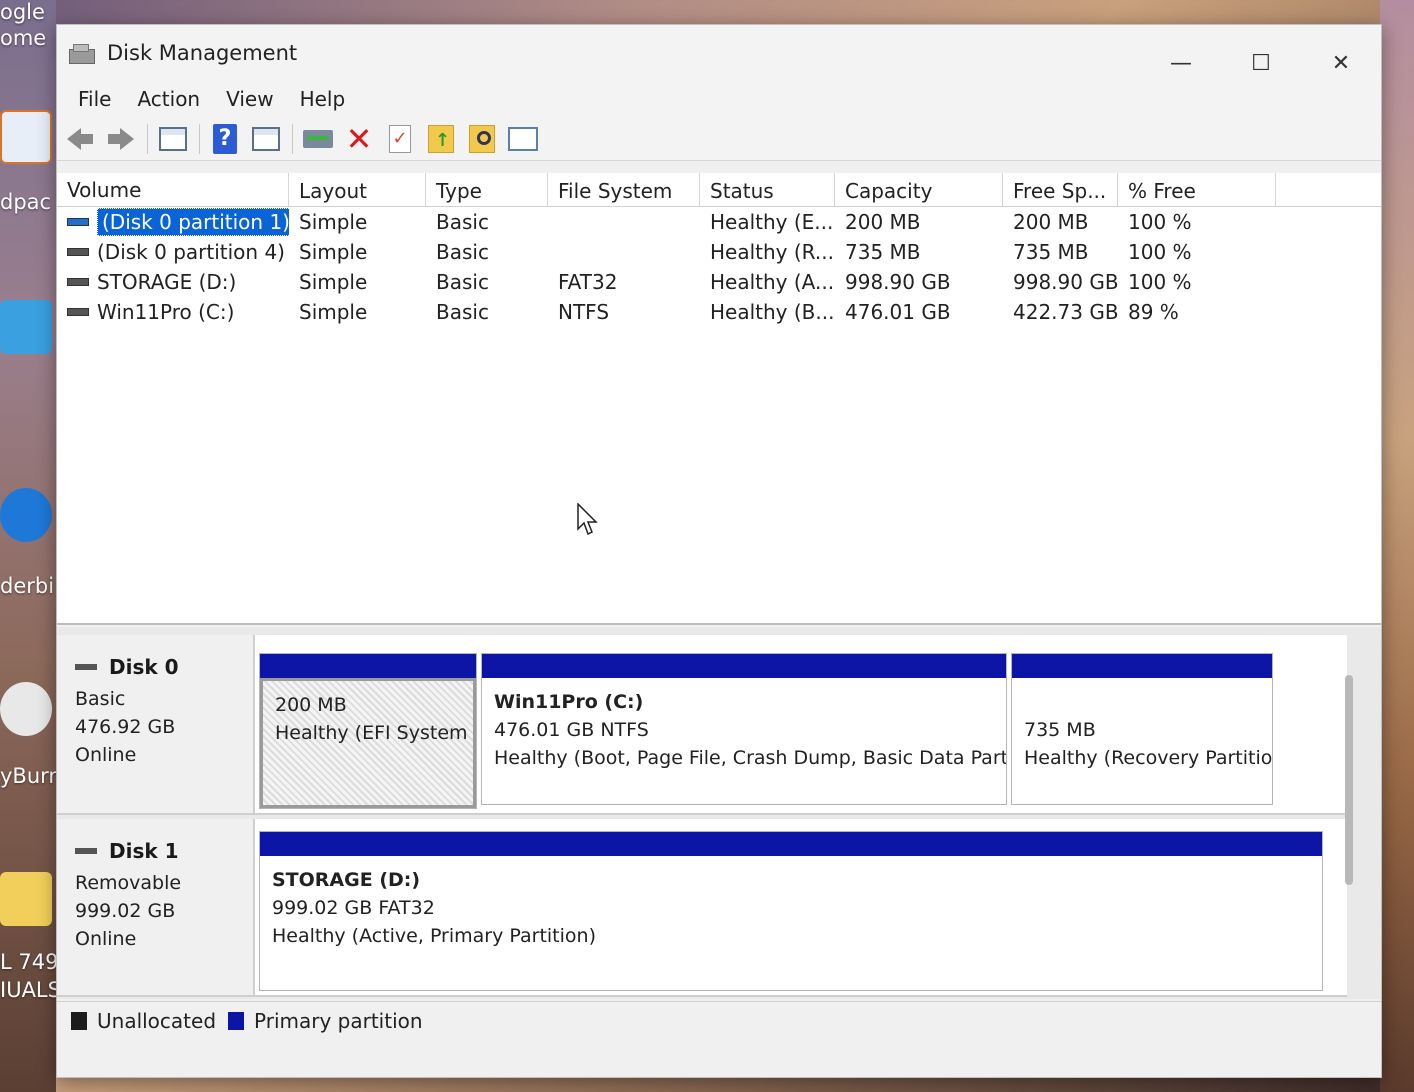 The height and width of the screenshot is (1092, 1414). I want to click on thunderbird-icon, so click(26, 515).